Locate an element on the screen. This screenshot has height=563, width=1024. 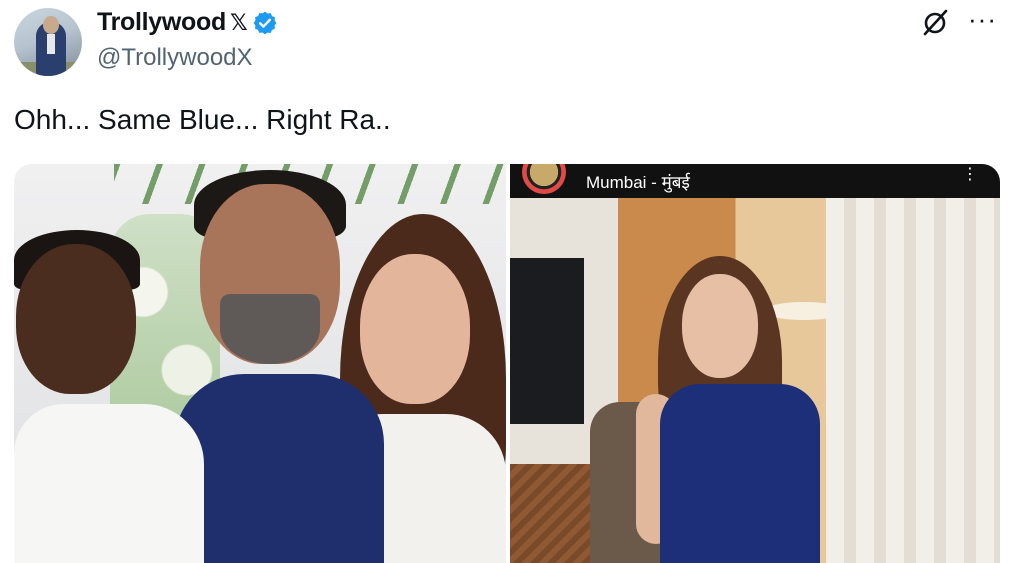
avatar-head is located at coordinates (51, 25).